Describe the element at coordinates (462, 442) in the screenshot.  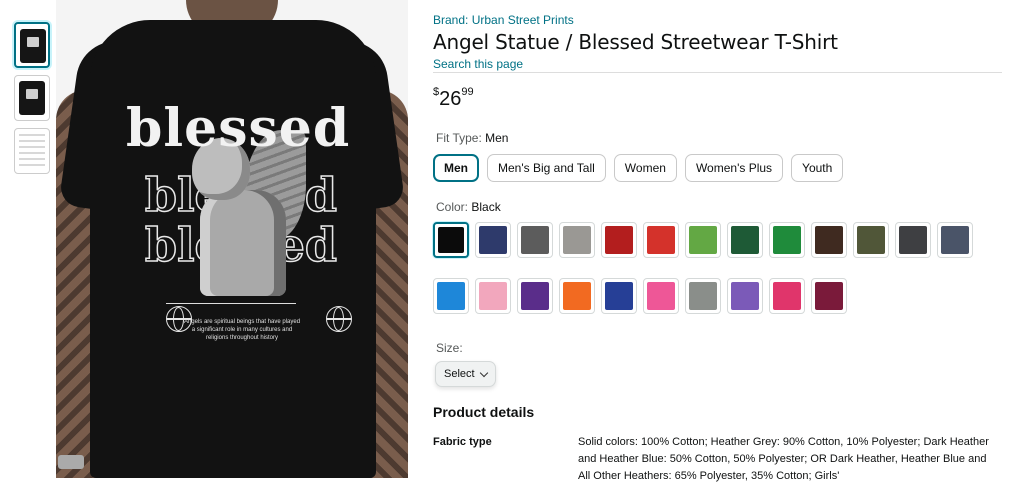
I see `fabric-type-label: Fabric type` at that location.